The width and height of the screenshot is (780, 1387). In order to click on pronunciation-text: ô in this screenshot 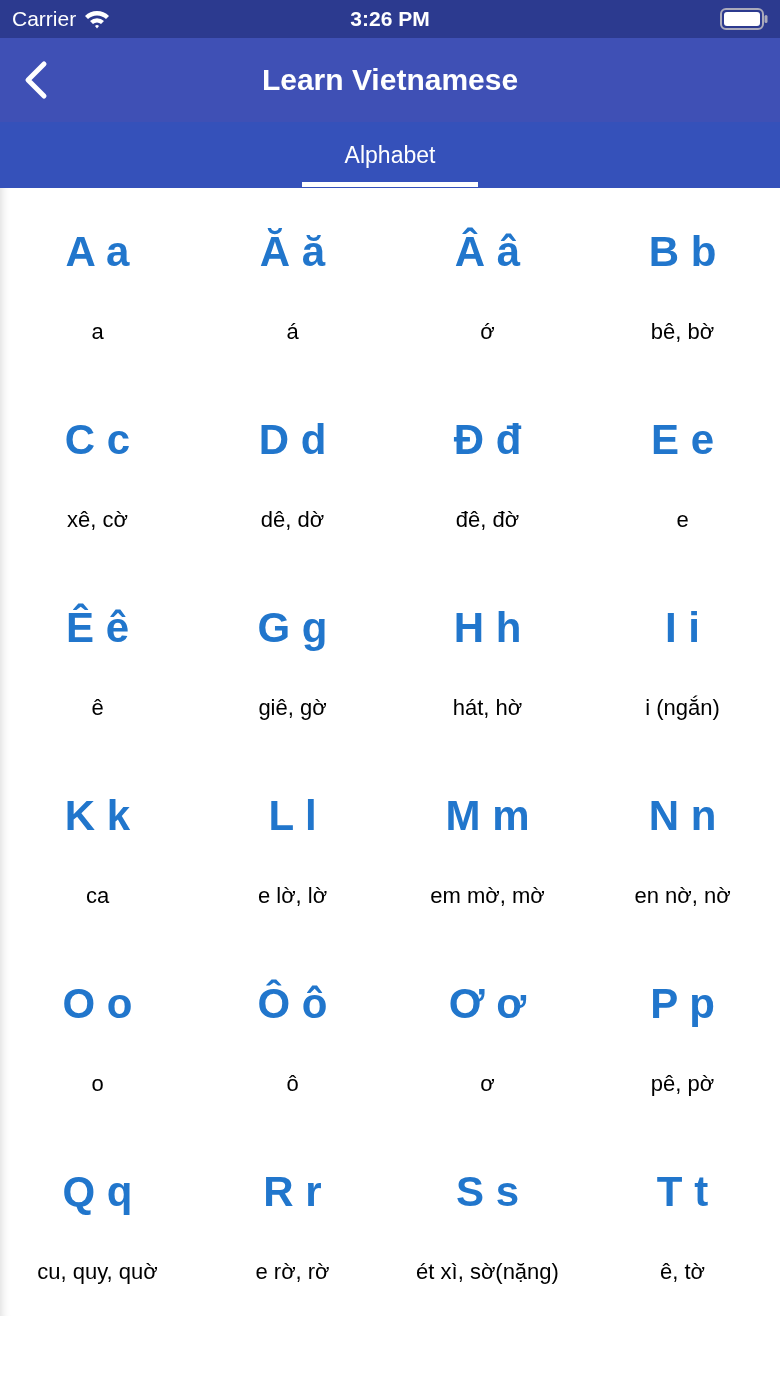, I will do `click(292, 1084)`.